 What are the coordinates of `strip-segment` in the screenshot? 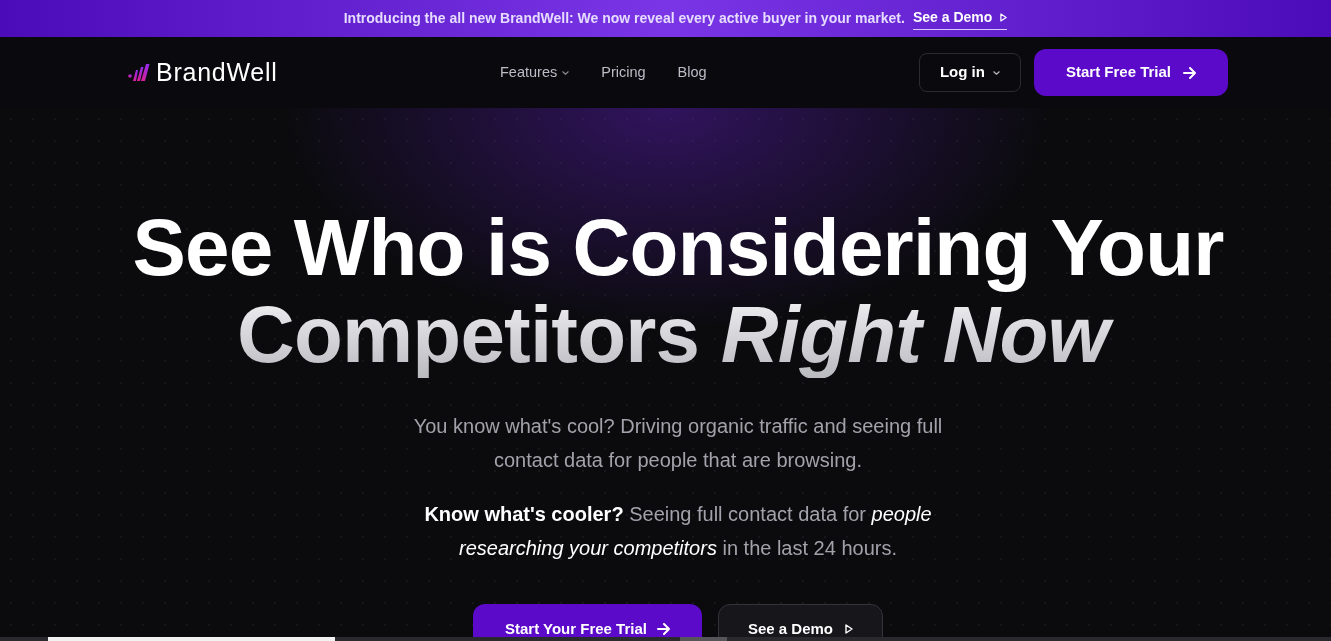 It's located at (703, 639).